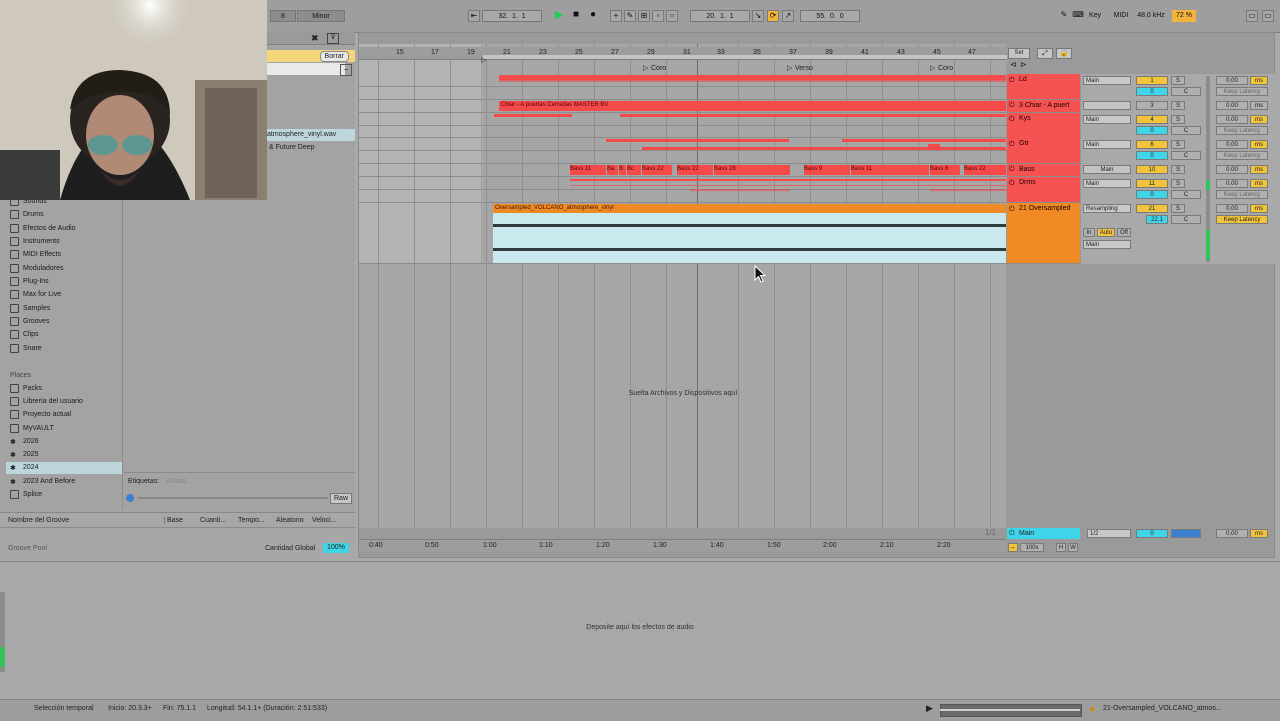  I want to click on filter-icon: ⊽, so click(333, 38).